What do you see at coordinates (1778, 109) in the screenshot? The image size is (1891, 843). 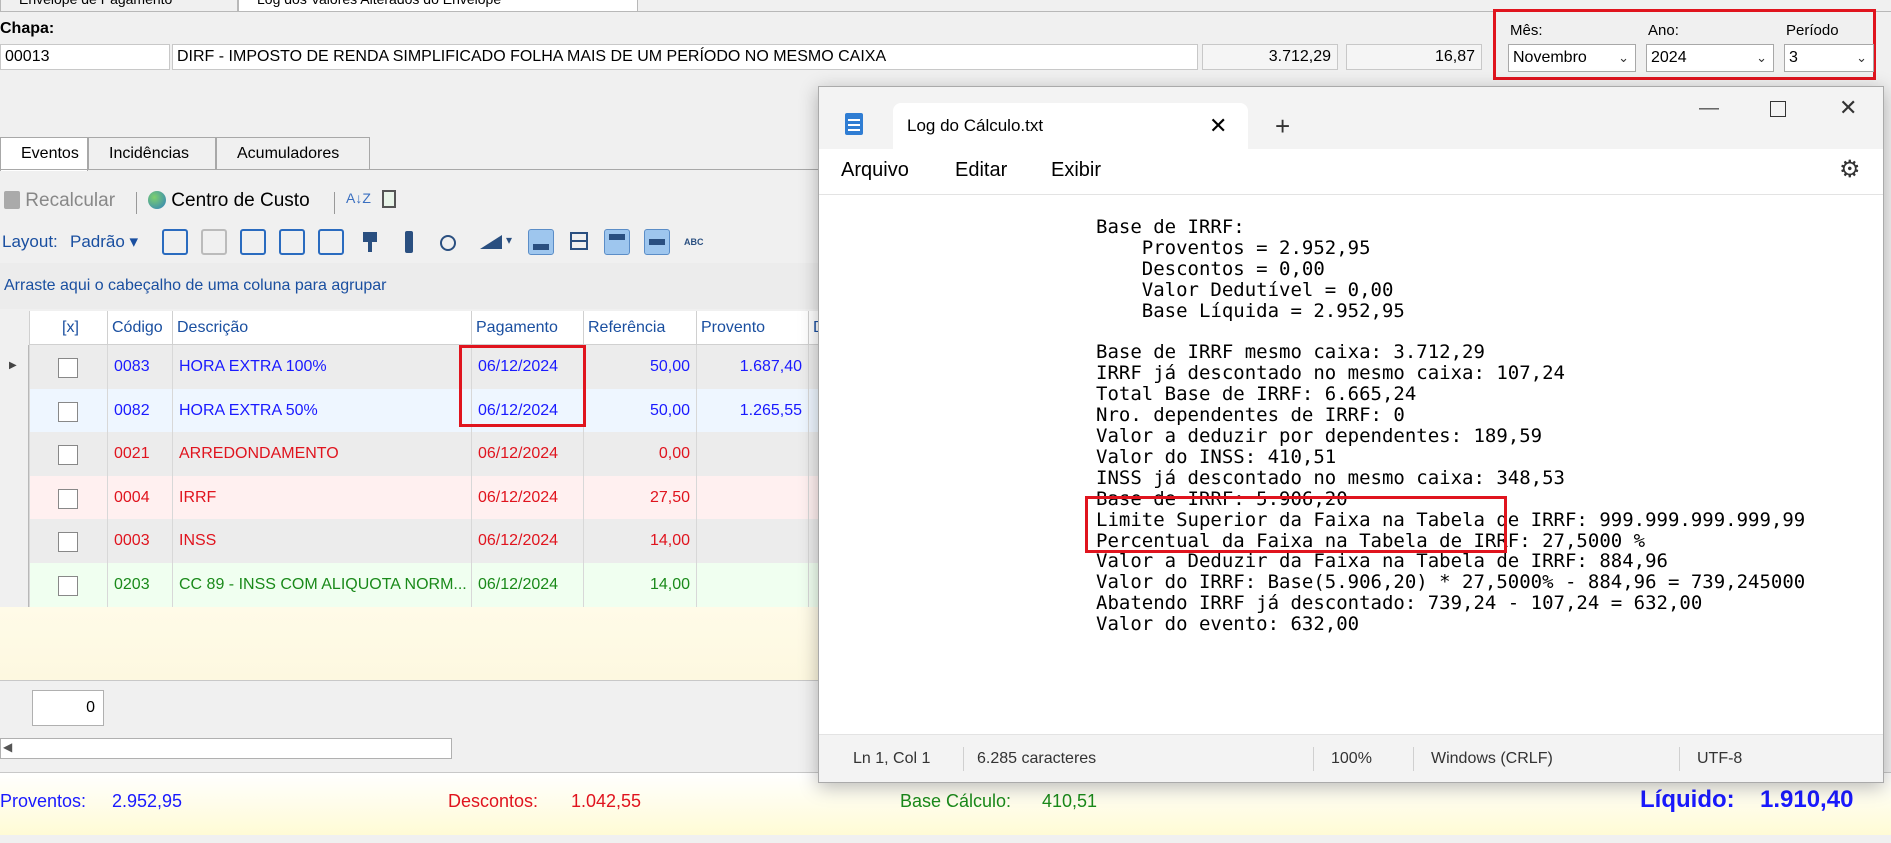 I see `maximize-icon` at bounding box center [1778, 109].